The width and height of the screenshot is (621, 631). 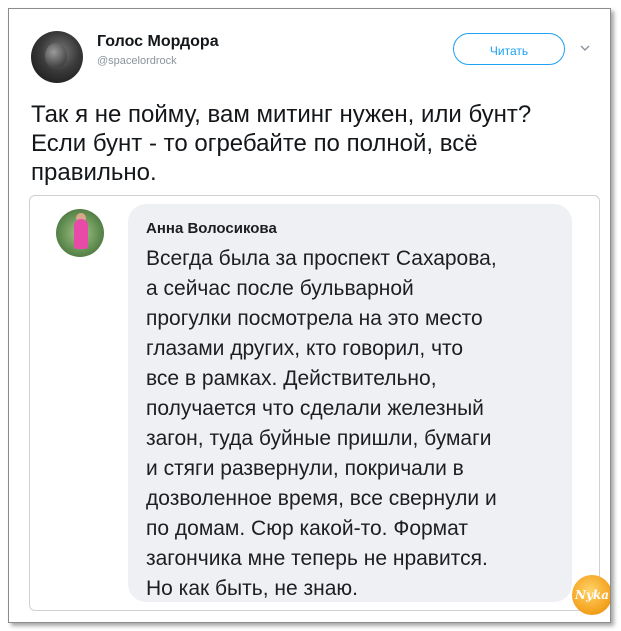 I want to click on author-name: Голос Мордора, so click(x=158, y=42).